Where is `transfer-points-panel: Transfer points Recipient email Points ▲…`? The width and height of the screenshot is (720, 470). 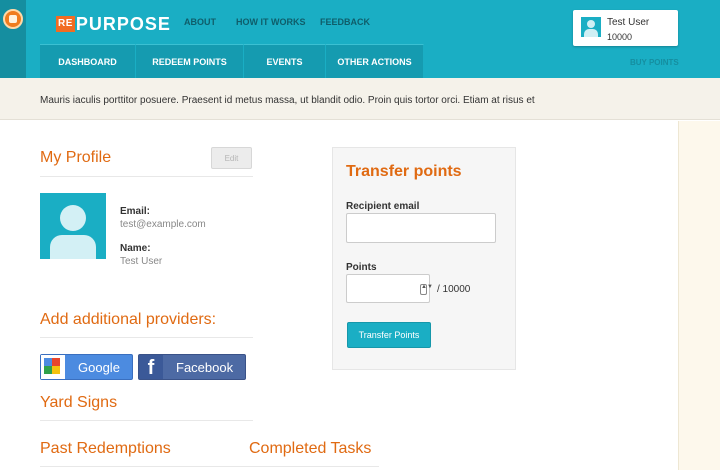
transfer-points-panel: Transfer points Recipient email Points ▲… is located at coordinates (424, 258).